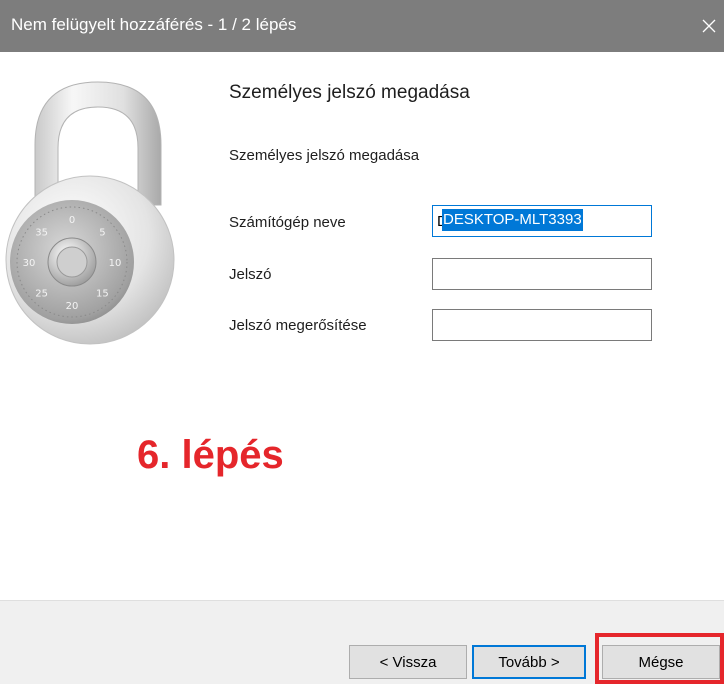  I want to click on dial-number: 30, so click(29, 263).